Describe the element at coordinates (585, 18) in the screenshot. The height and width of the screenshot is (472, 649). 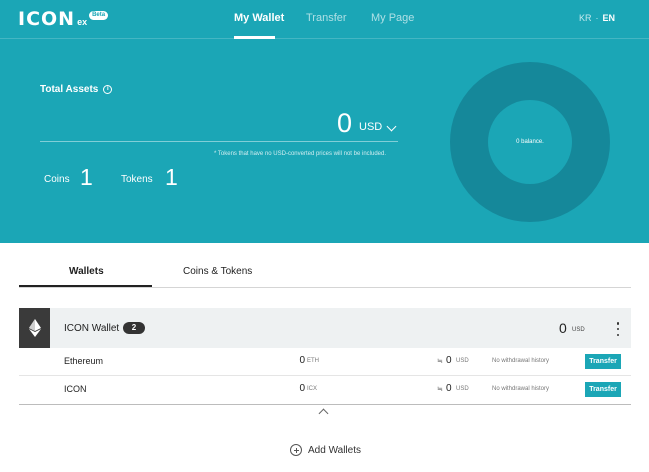
I see `lang-kr: KR` at that location.